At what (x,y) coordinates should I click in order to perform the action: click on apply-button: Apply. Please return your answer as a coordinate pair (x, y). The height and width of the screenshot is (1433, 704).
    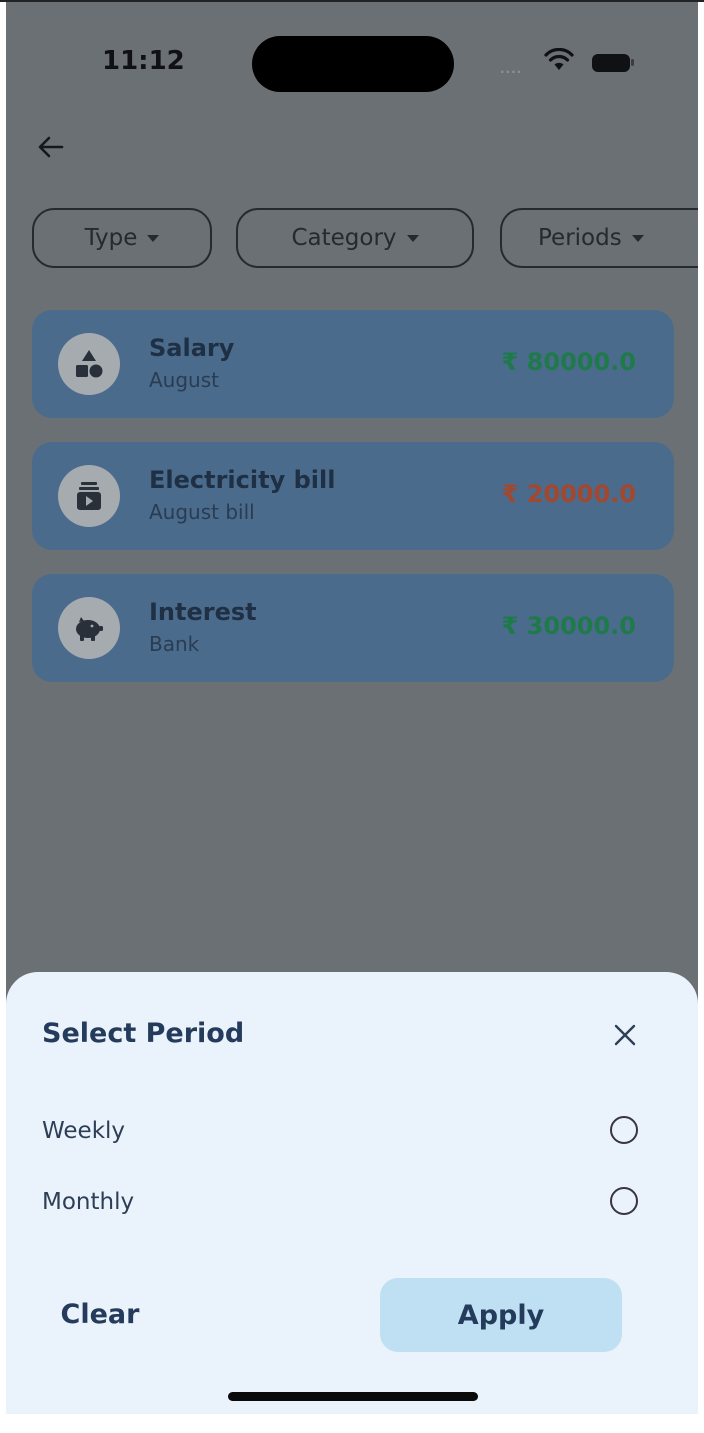
    Looking at the image, I should click on (501, 1315).